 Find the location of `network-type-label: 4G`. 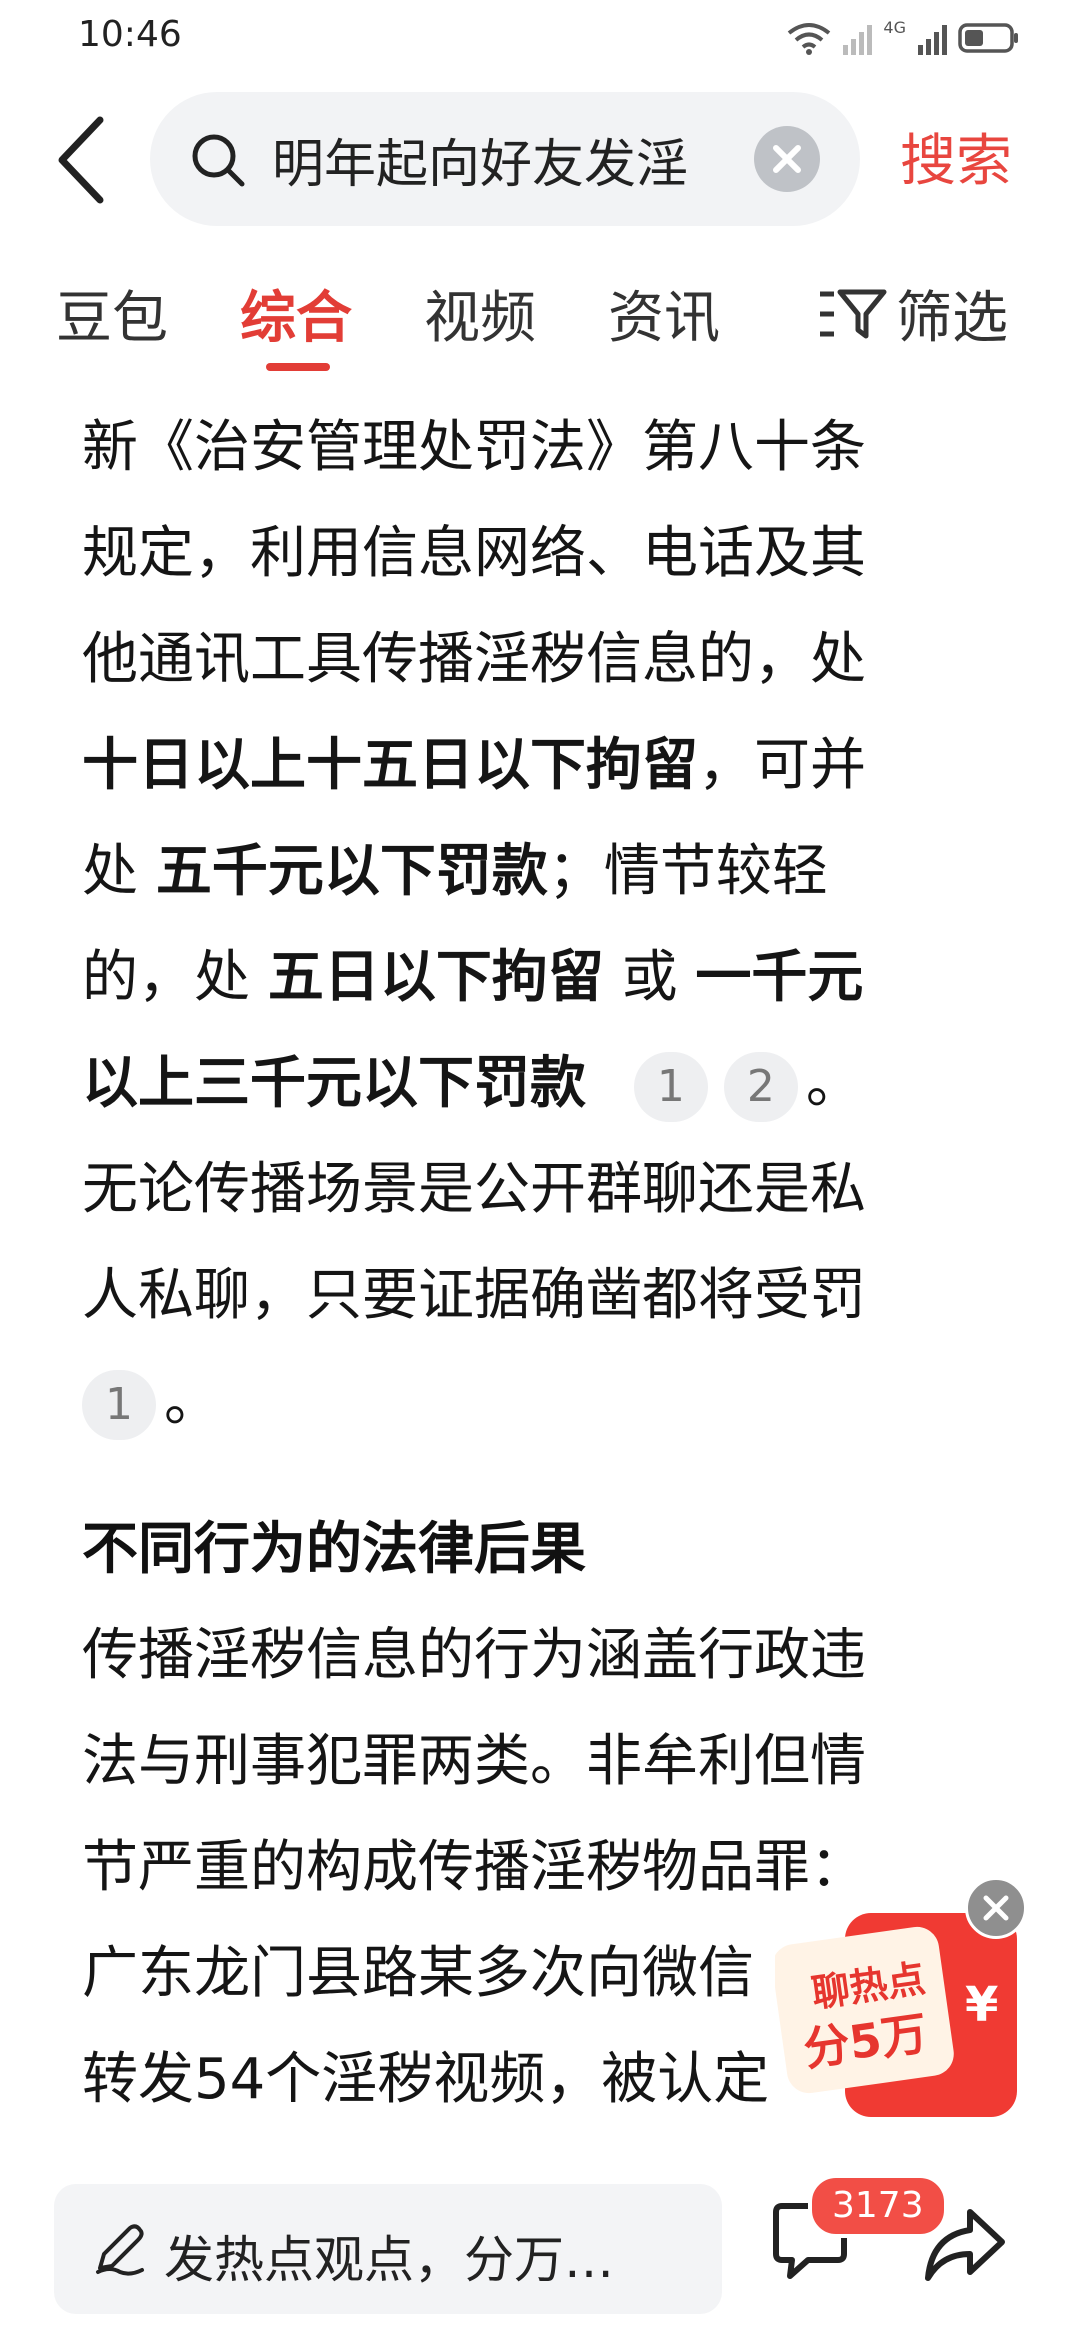

network-type-label: 4G is located at coordinates (894, 27).